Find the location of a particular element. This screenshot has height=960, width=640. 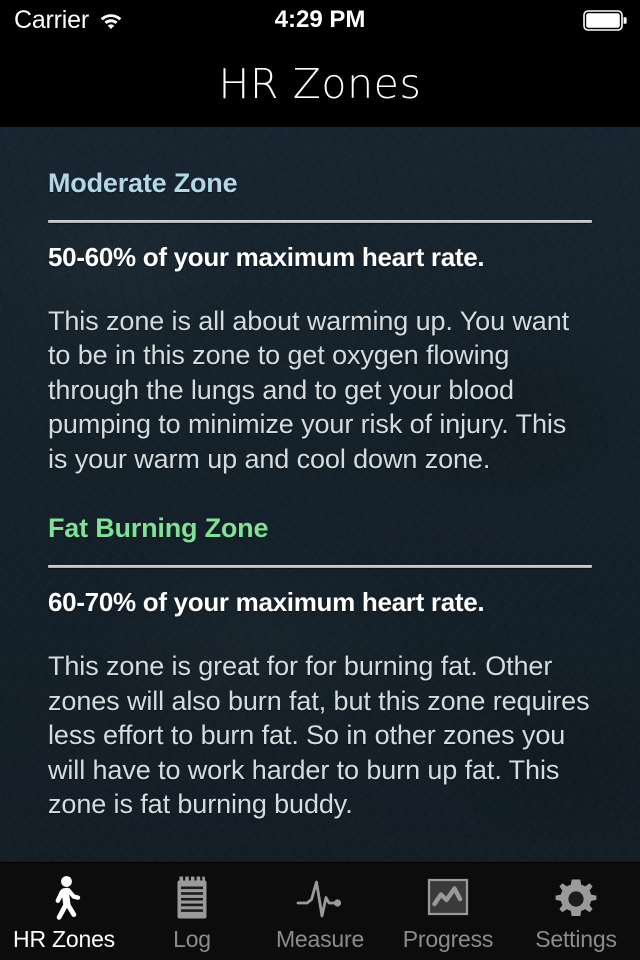

tab-label: Progress is located at coordinates (448, 939).